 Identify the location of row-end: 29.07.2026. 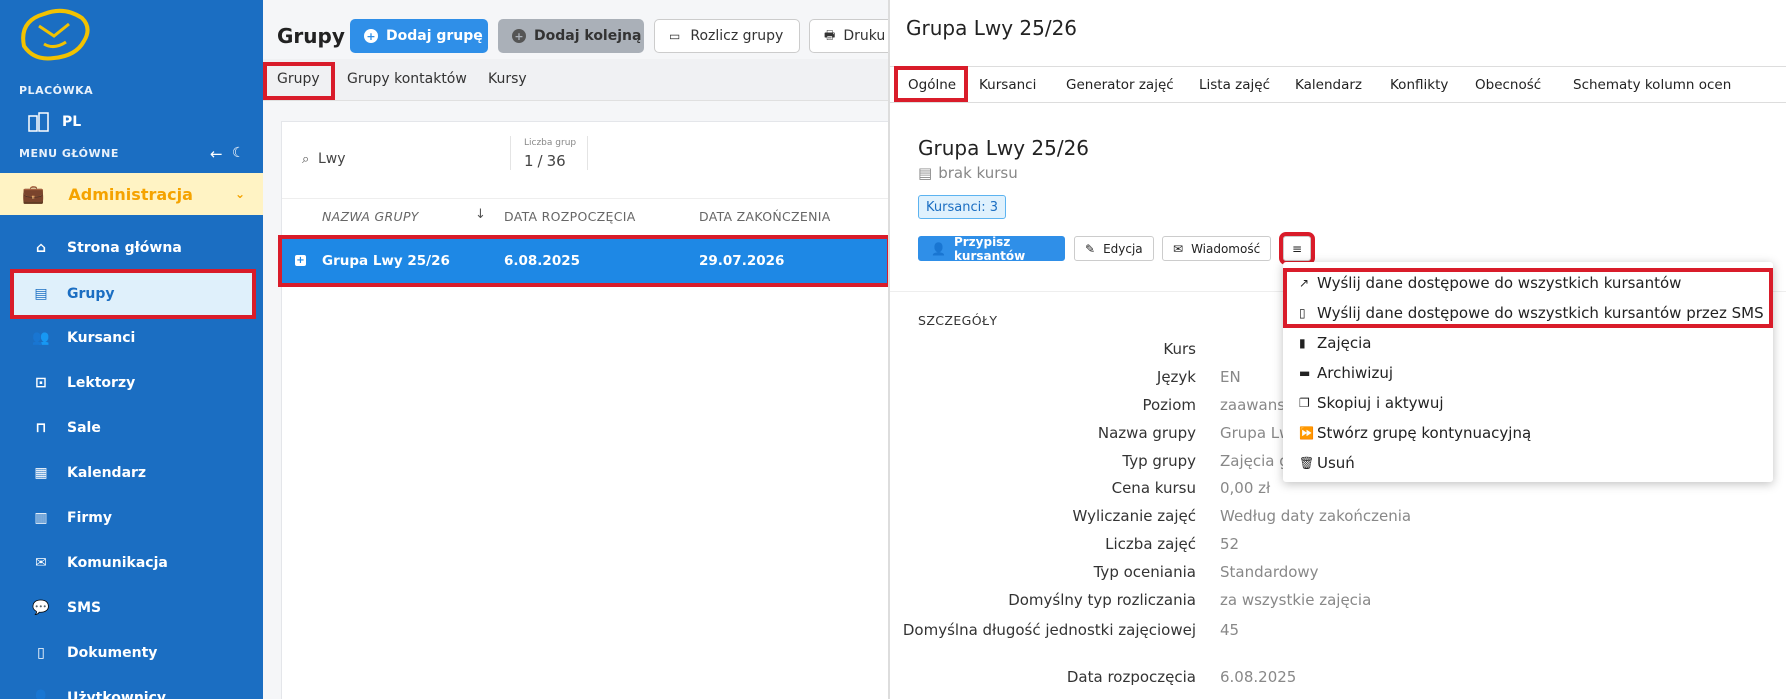
(742, 261).